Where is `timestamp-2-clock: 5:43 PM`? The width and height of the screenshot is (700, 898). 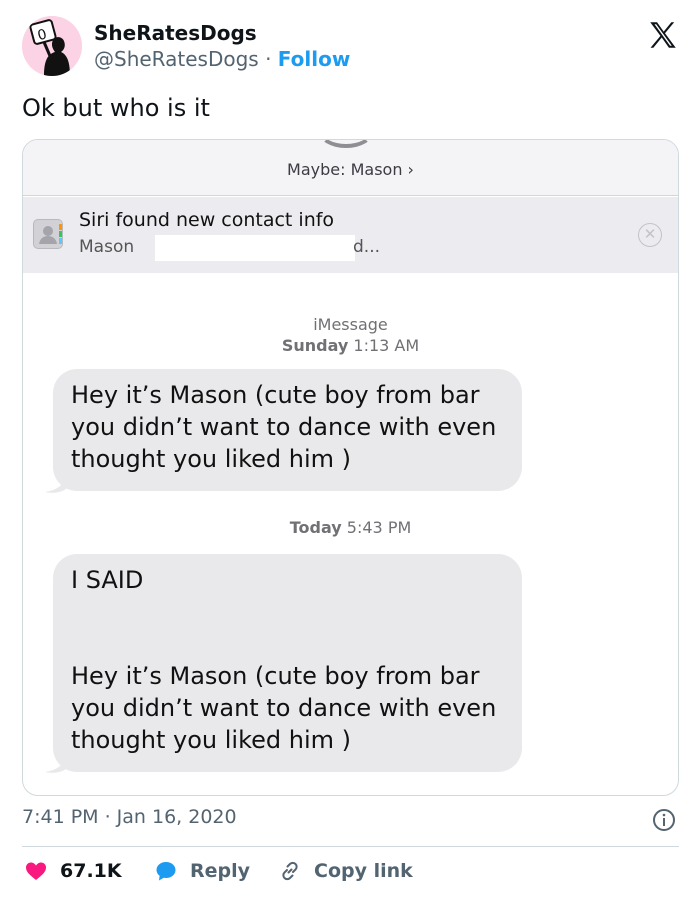 timestamp-2-clock: 5:43 PM is located at coordinates (379, 527).